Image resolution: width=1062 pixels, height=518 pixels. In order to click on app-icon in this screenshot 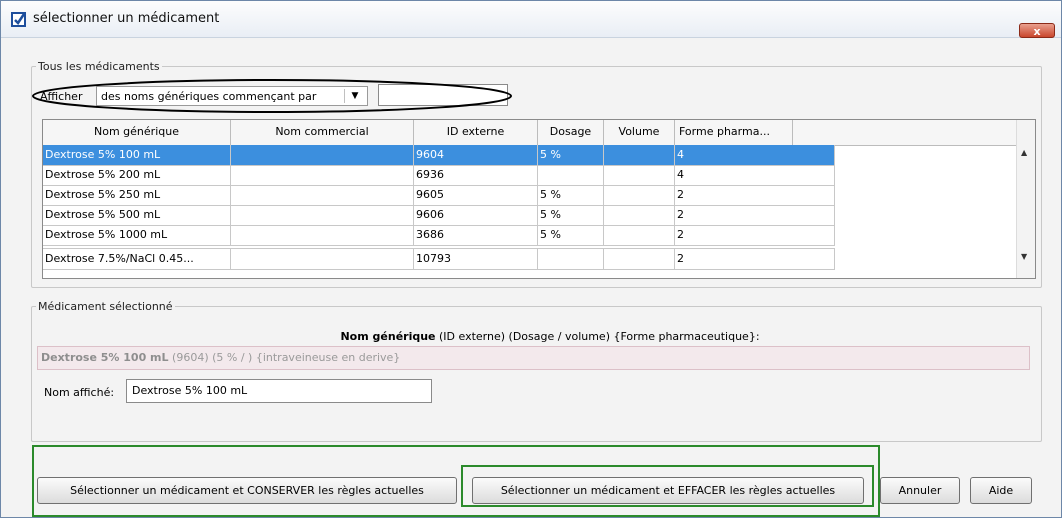, I will do `click(18, 19)`.